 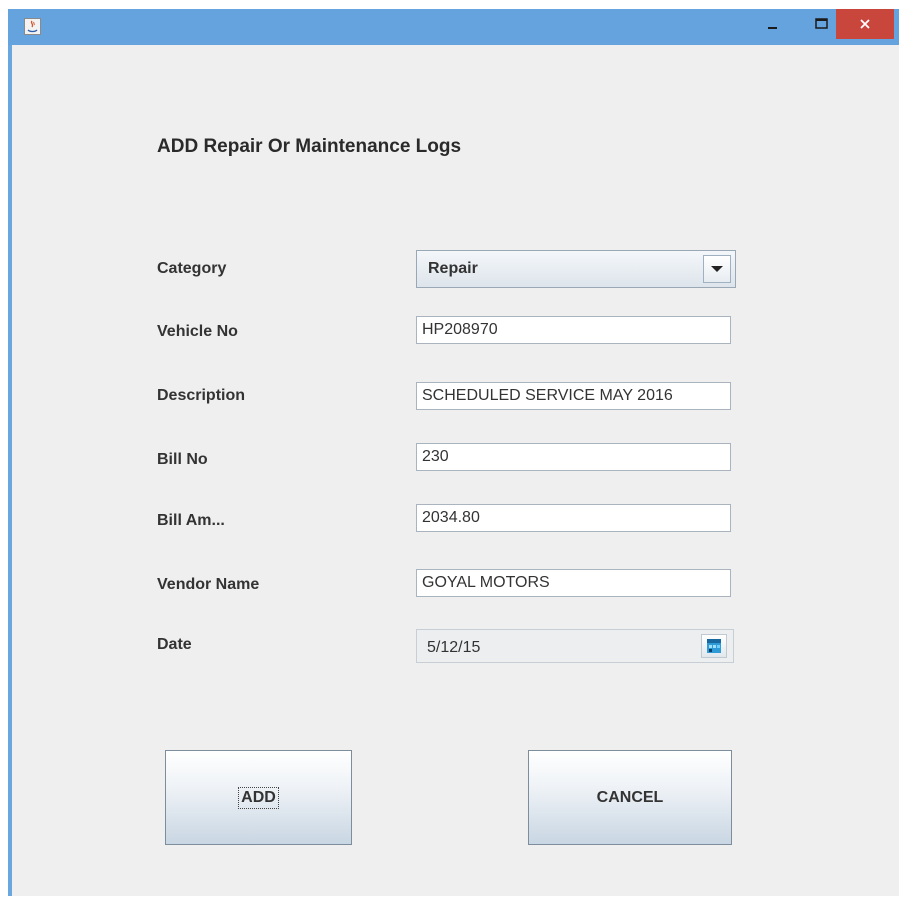 I want to click on vehicle-no-field: HP208970, so click(x=573, y=330).